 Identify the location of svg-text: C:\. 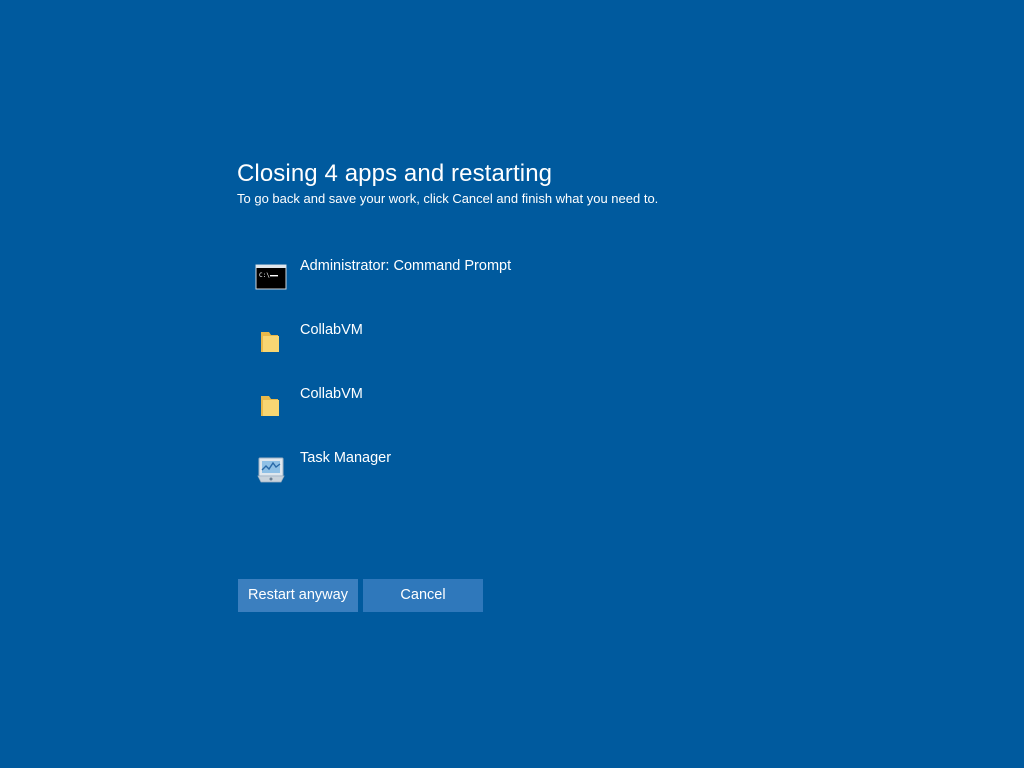
(264, 275).